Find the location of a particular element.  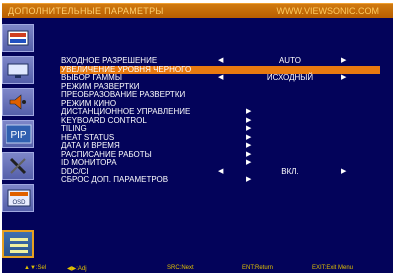

setting-label: СБРОС ДОП. ПАРАМЕТРОВ is located at coordinates (115, 179).